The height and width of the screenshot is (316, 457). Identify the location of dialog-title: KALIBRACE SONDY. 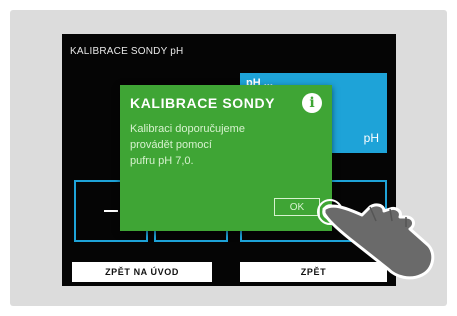
(203, 103).